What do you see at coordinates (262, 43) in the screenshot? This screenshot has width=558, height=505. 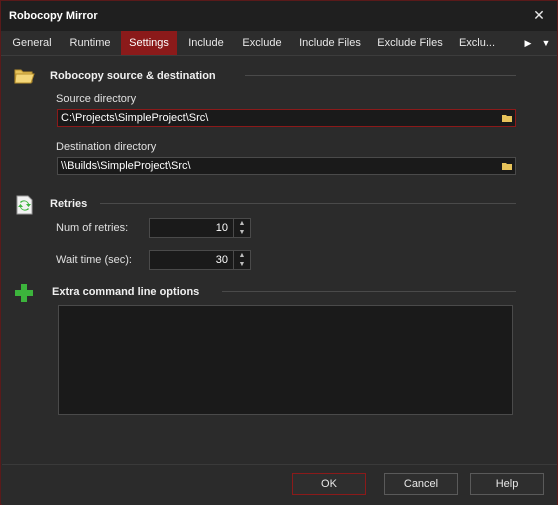 I see `tab-exclude: Exclude` at bounding box center [262, 43].